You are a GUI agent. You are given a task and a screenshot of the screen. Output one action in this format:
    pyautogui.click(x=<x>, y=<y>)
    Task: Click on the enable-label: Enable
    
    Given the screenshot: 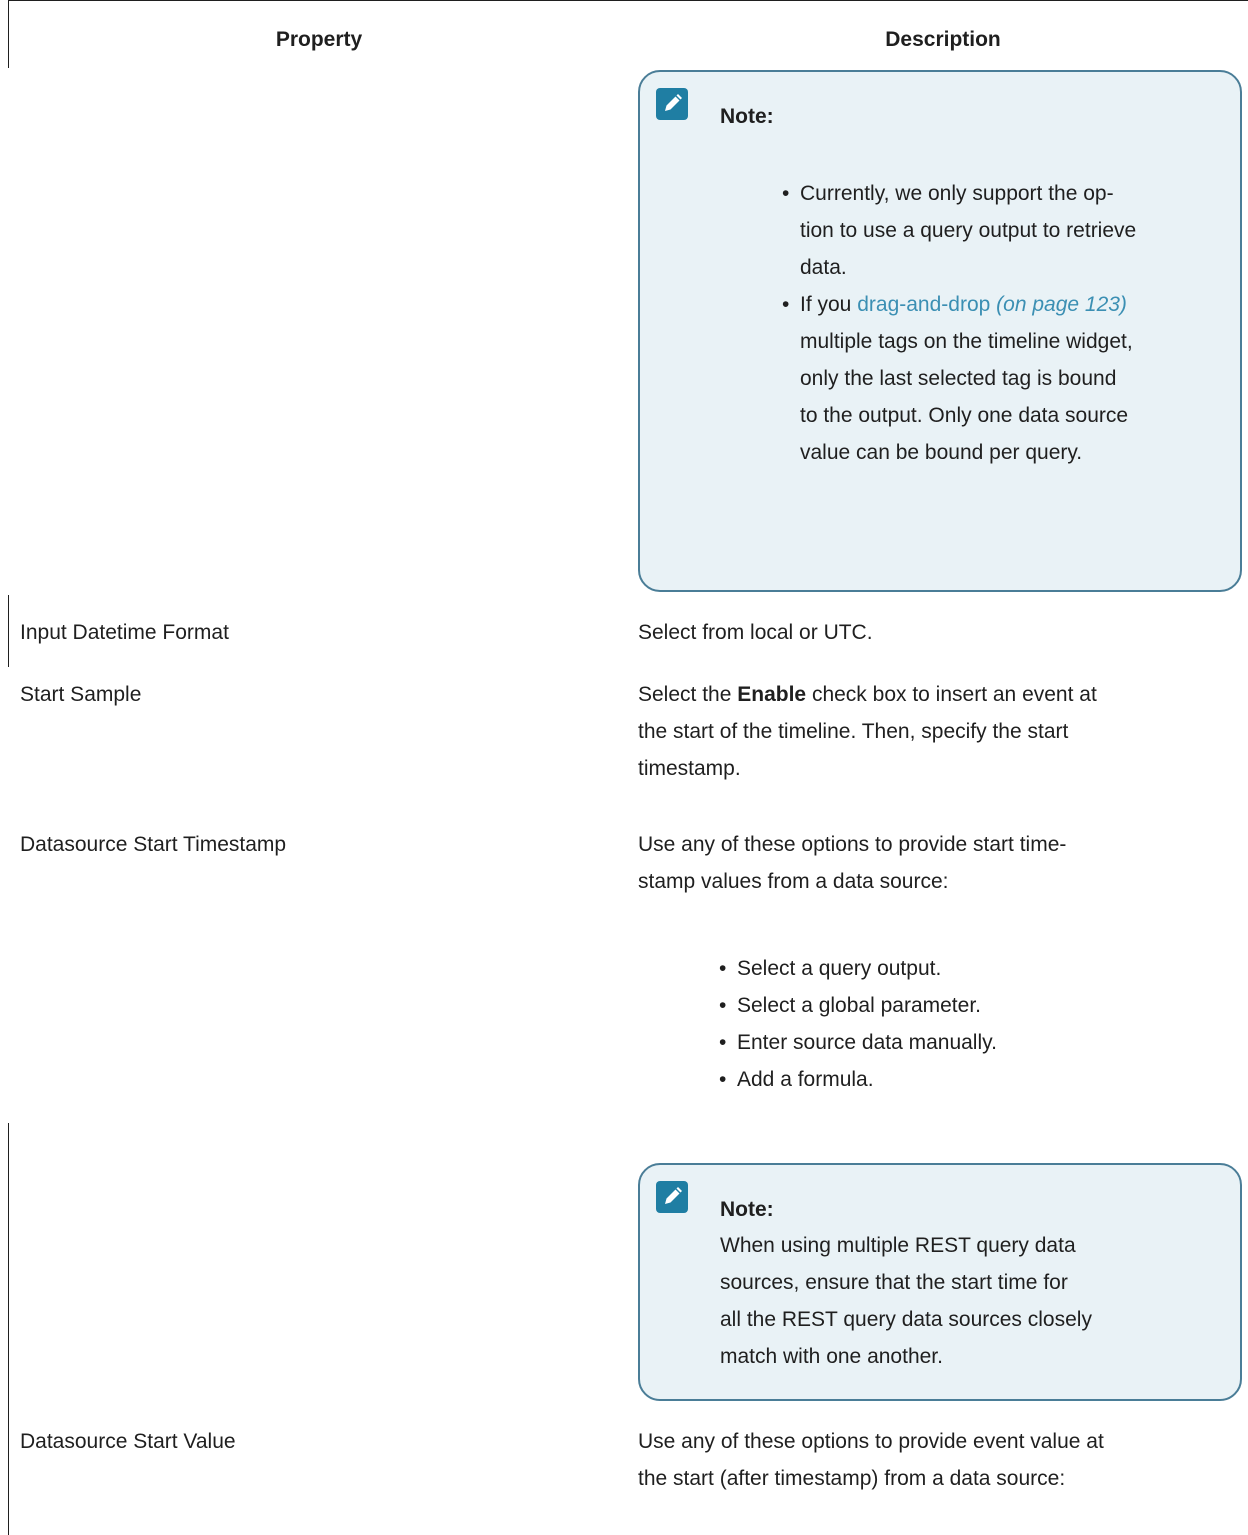 What is the action you would take?
    pyautogui.click(x=772, y=694)
    